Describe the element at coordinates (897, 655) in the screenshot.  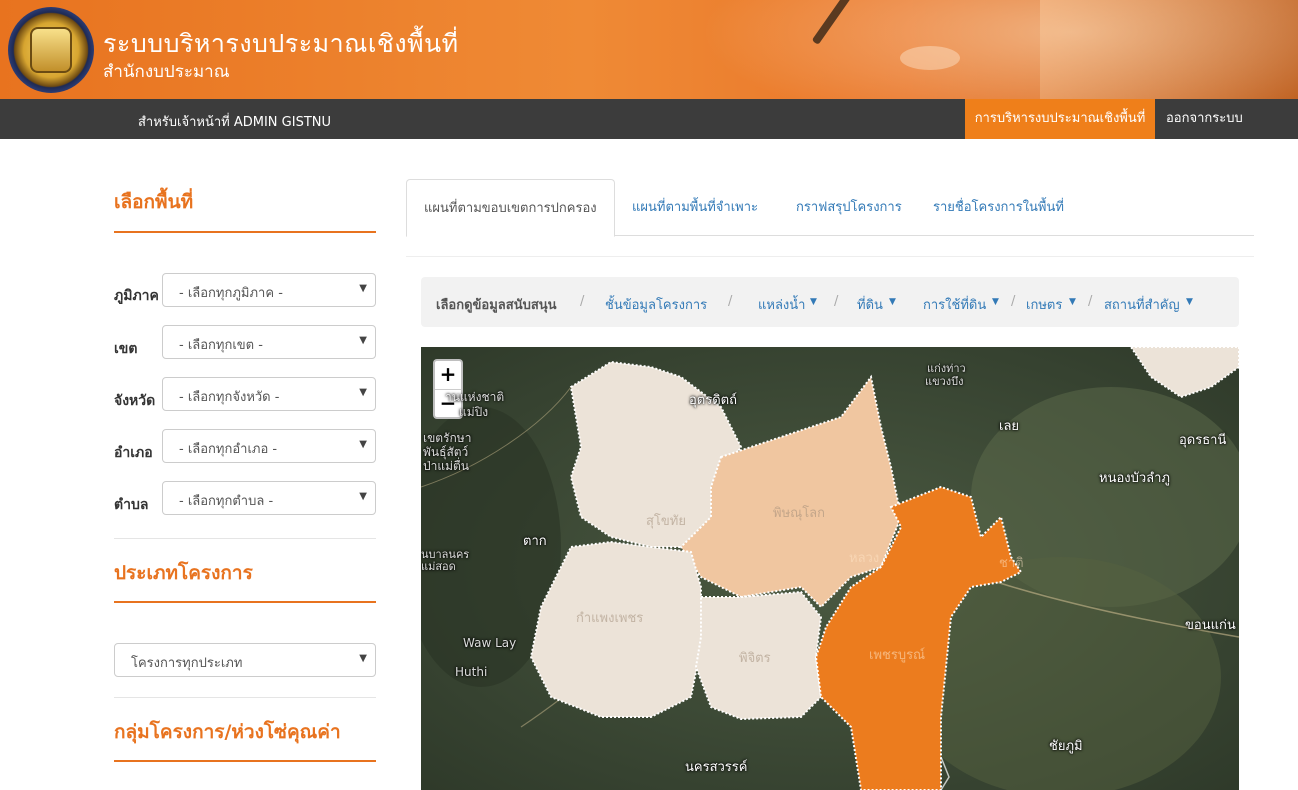
I see `province-label-phetchabun: เพชรบูรณ์` at that location.